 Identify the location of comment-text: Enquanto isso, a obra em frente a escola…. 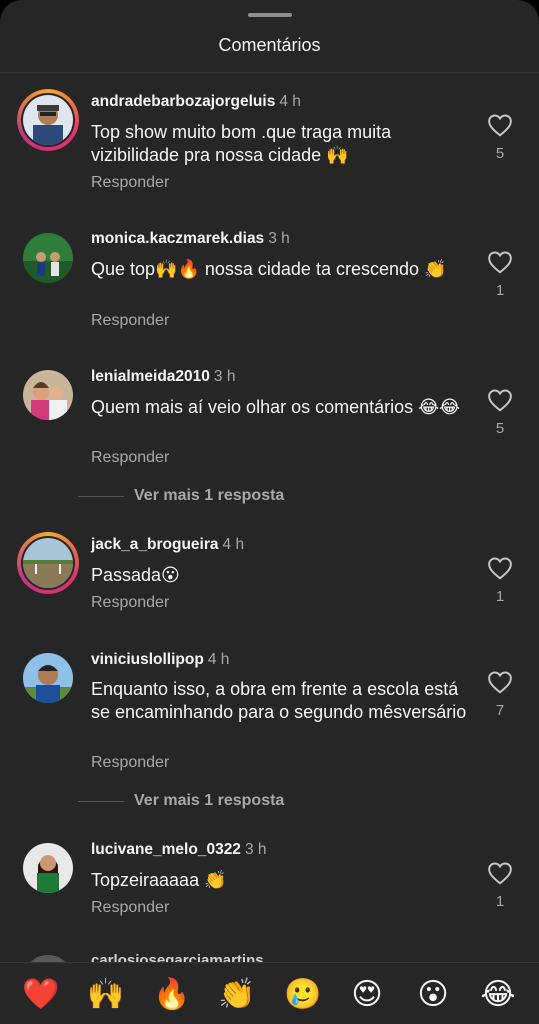
(279, 700).